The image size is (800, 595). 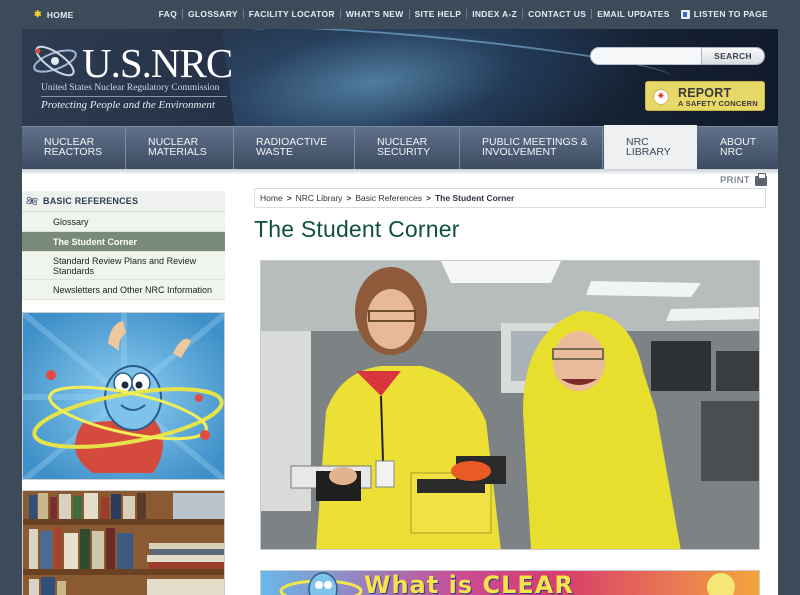 I want to click on tab-about-nrc: ABOUT NRC, so click(x=738, y=148).